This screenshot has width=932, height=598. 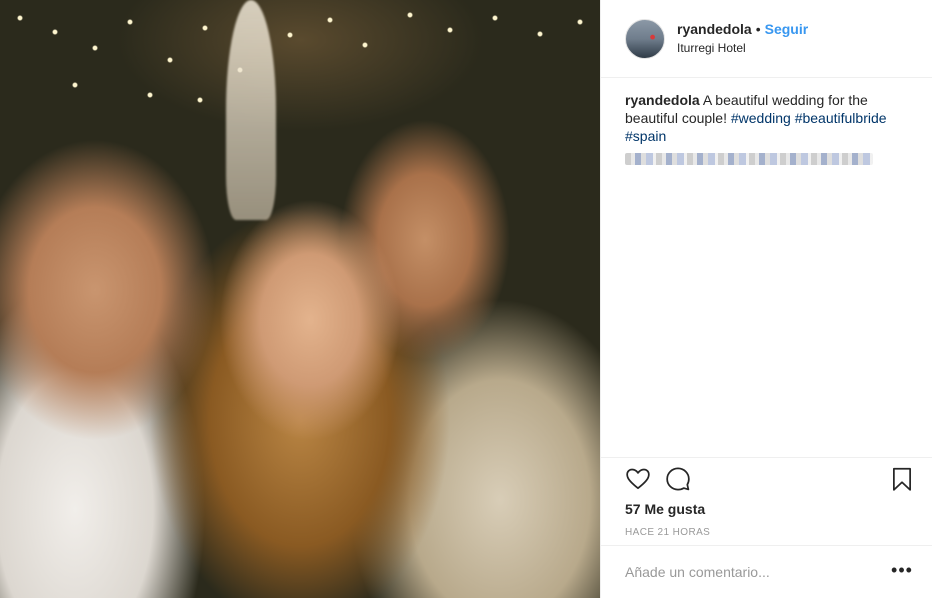 I want to click on pixelated-comment, so click(x=749, y=159).